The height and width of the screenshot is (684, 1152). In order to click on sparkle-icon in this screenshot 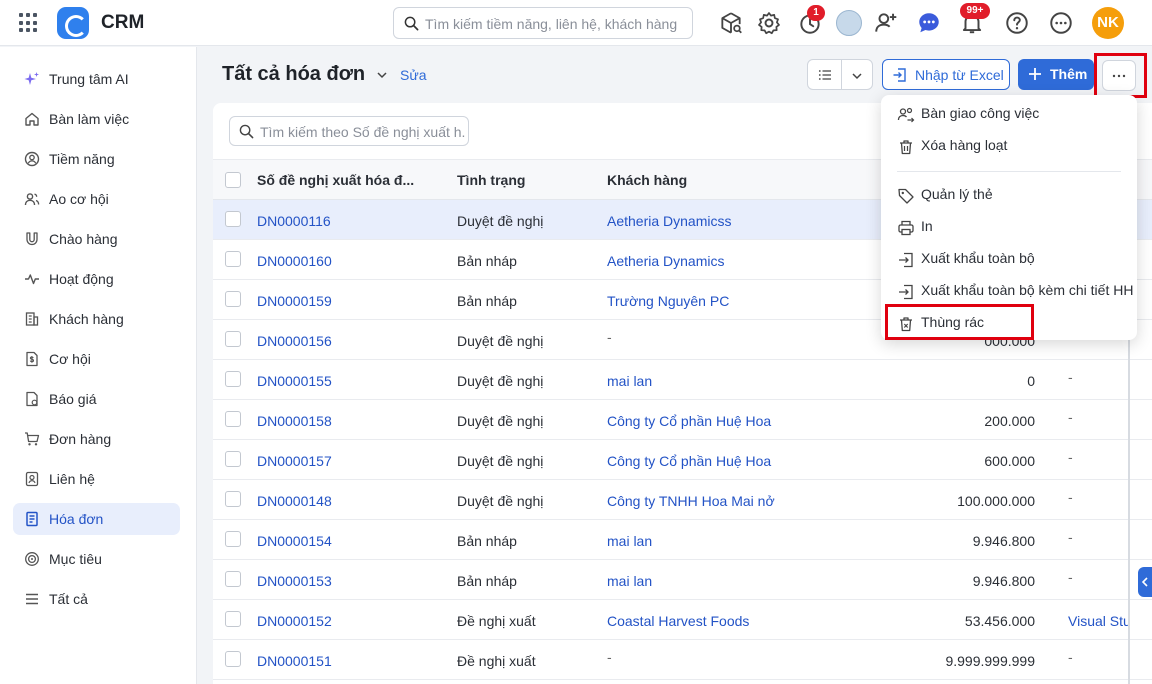, I will do `click(31, 78)`.